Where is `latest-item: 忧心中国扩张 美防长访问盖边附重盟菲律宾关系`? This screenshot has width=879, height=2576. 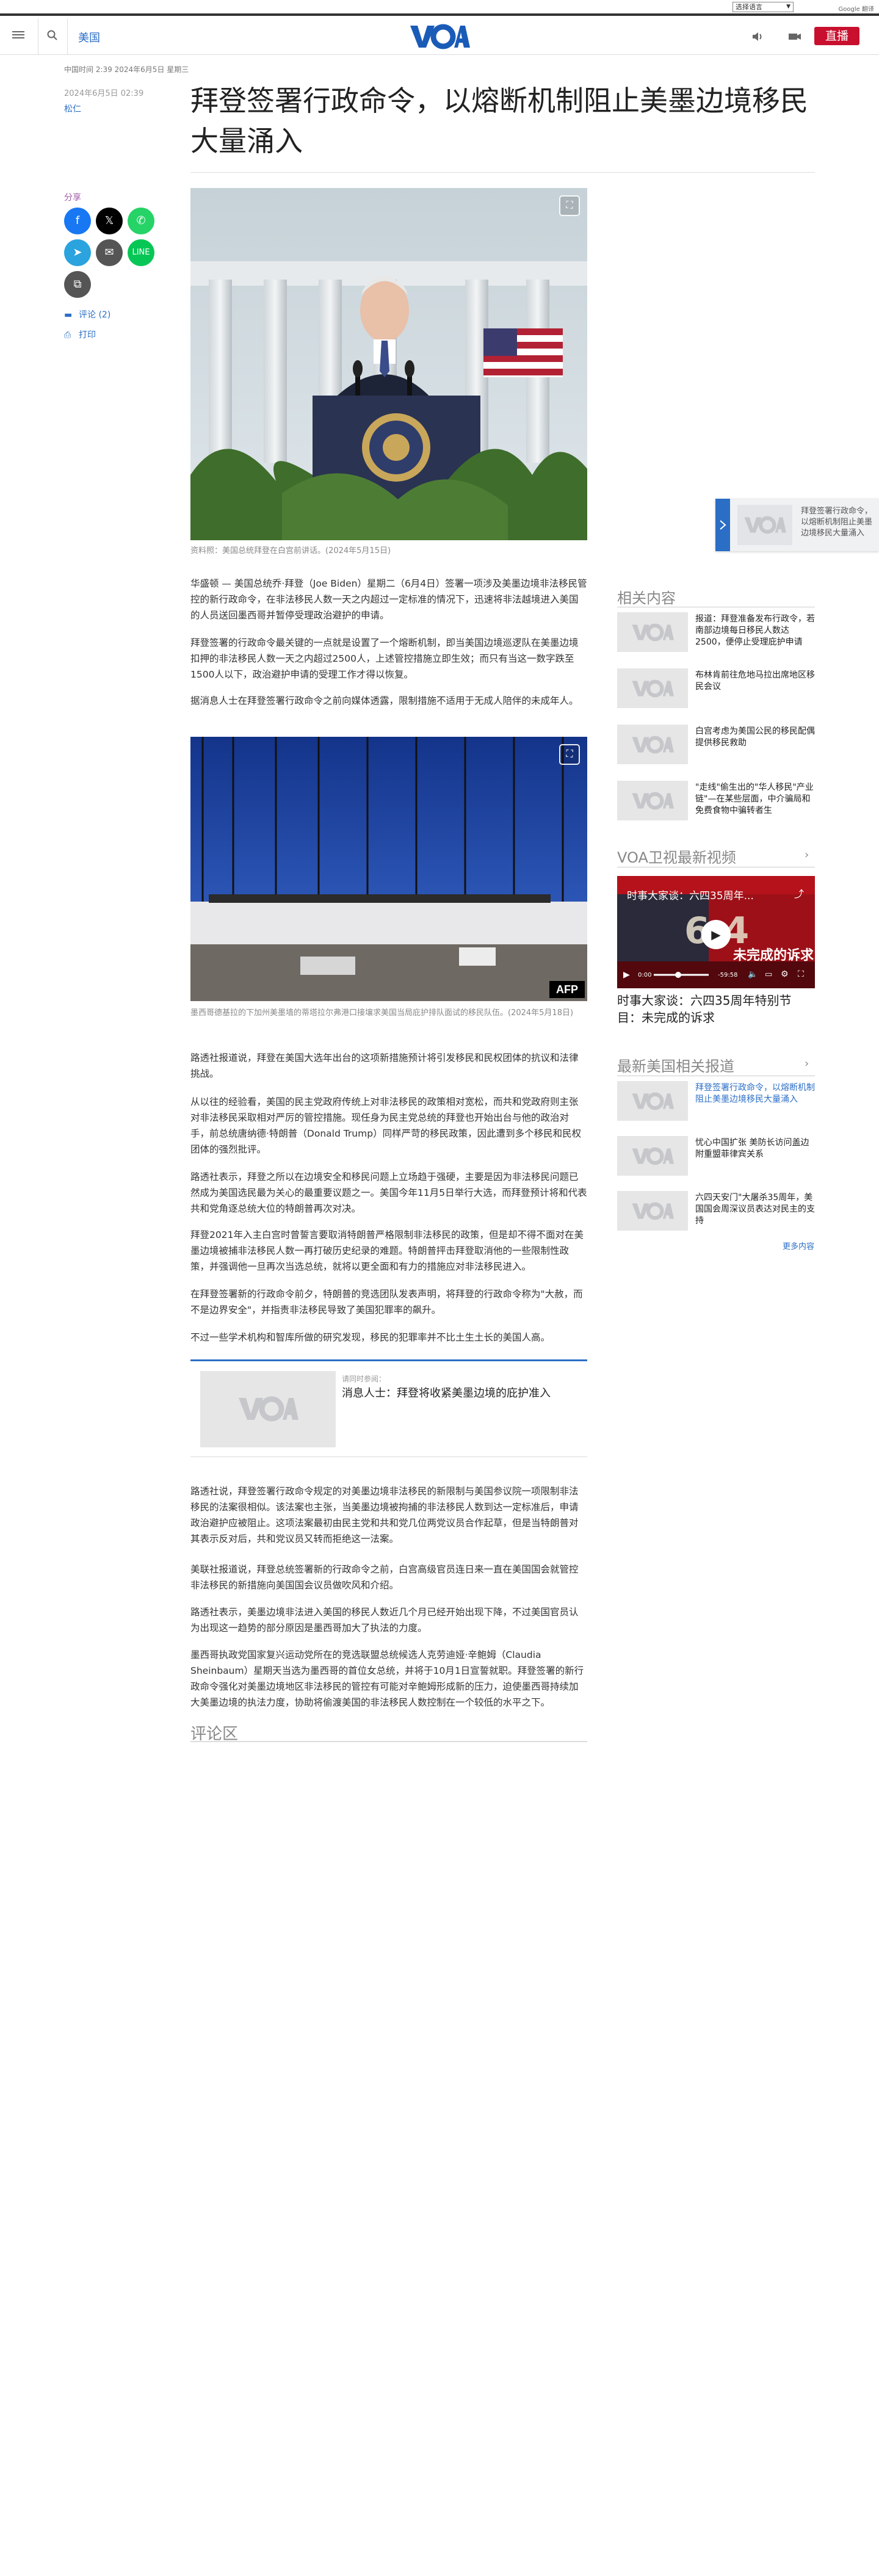
latest-item: 忧心中国扩张 美防长访问盖边附重盟菲律宾关系 is located at coordinates (716, 1160).